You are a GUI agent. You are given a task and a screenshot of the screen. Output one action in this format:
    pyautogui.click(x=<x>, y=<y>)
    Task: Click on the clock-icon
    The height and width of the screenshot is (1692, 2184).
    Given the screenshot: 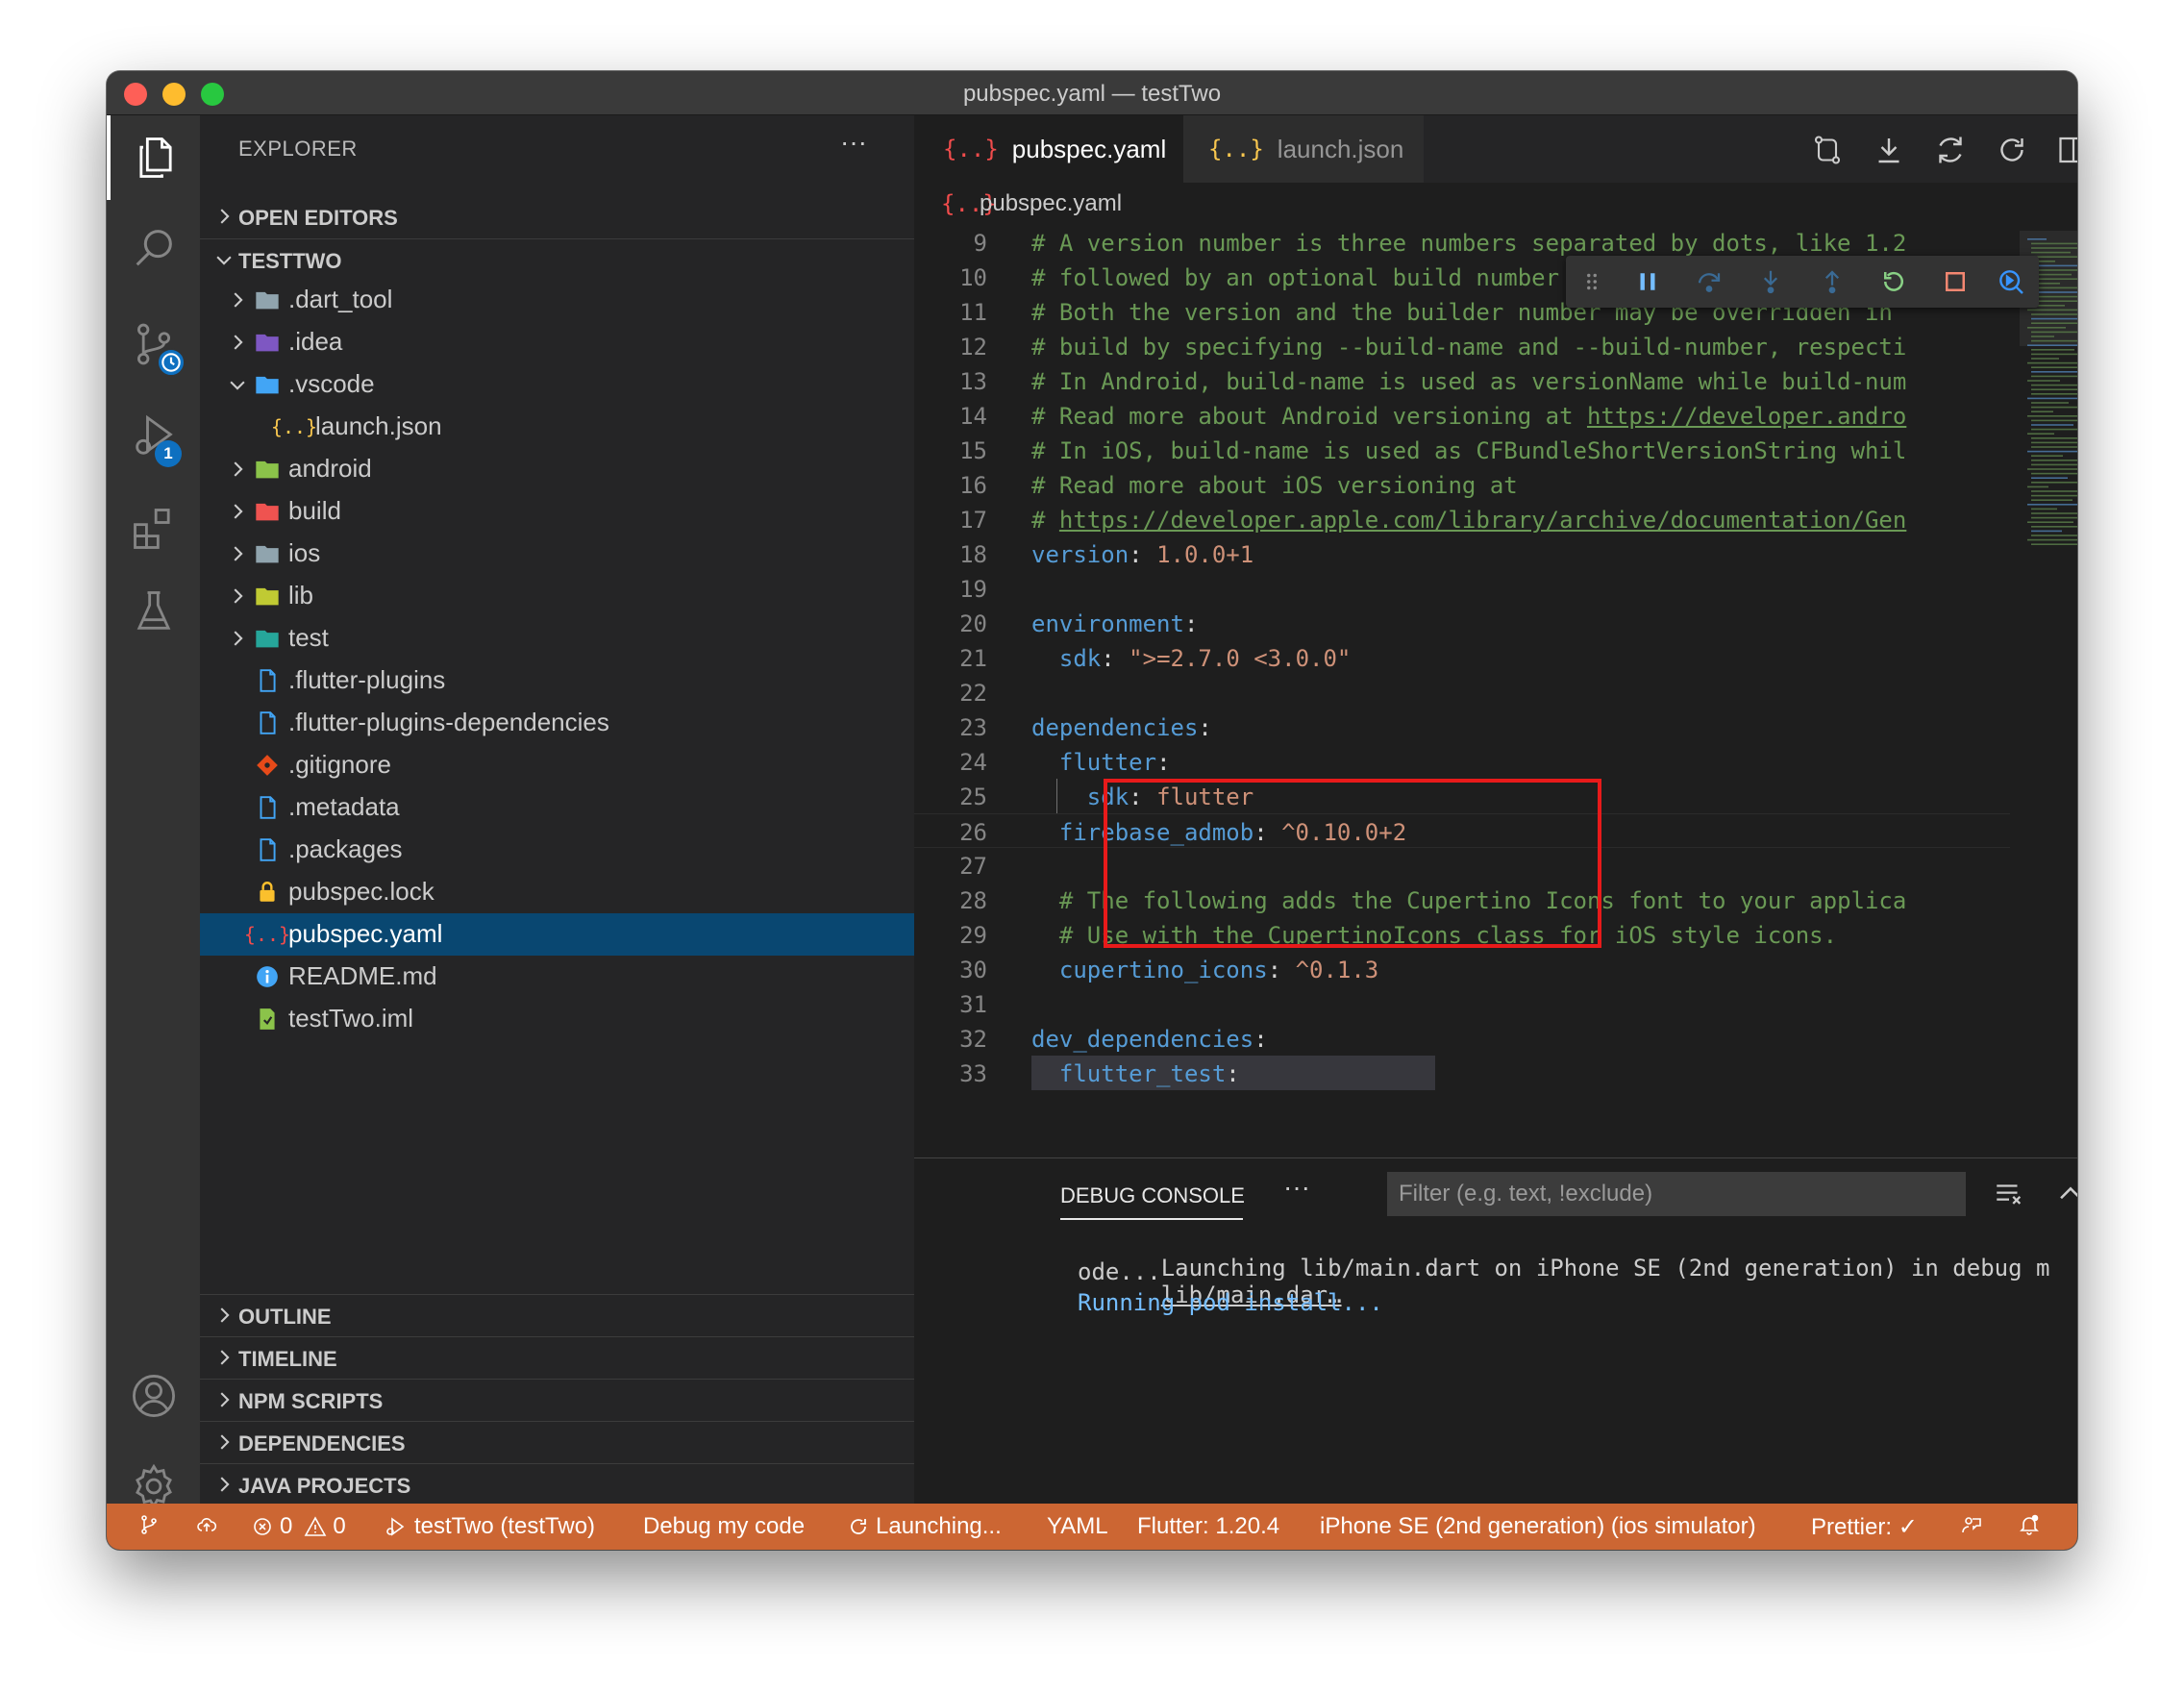 What is the action you would take?
    pyautogui.click(x=172, y=362)
    